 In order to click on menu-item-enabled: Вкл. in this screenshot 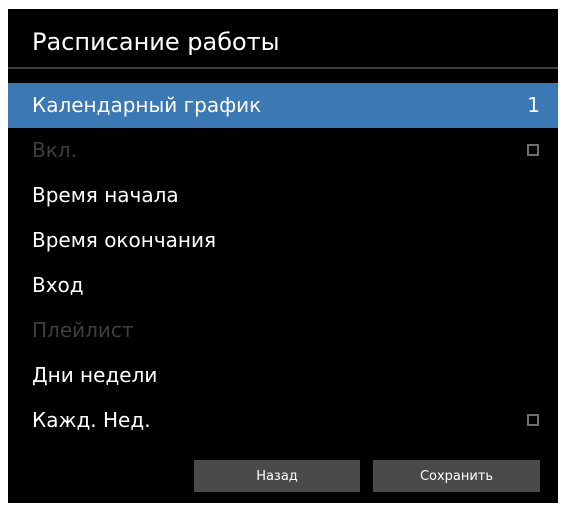, I will do `click(283, 150)`.